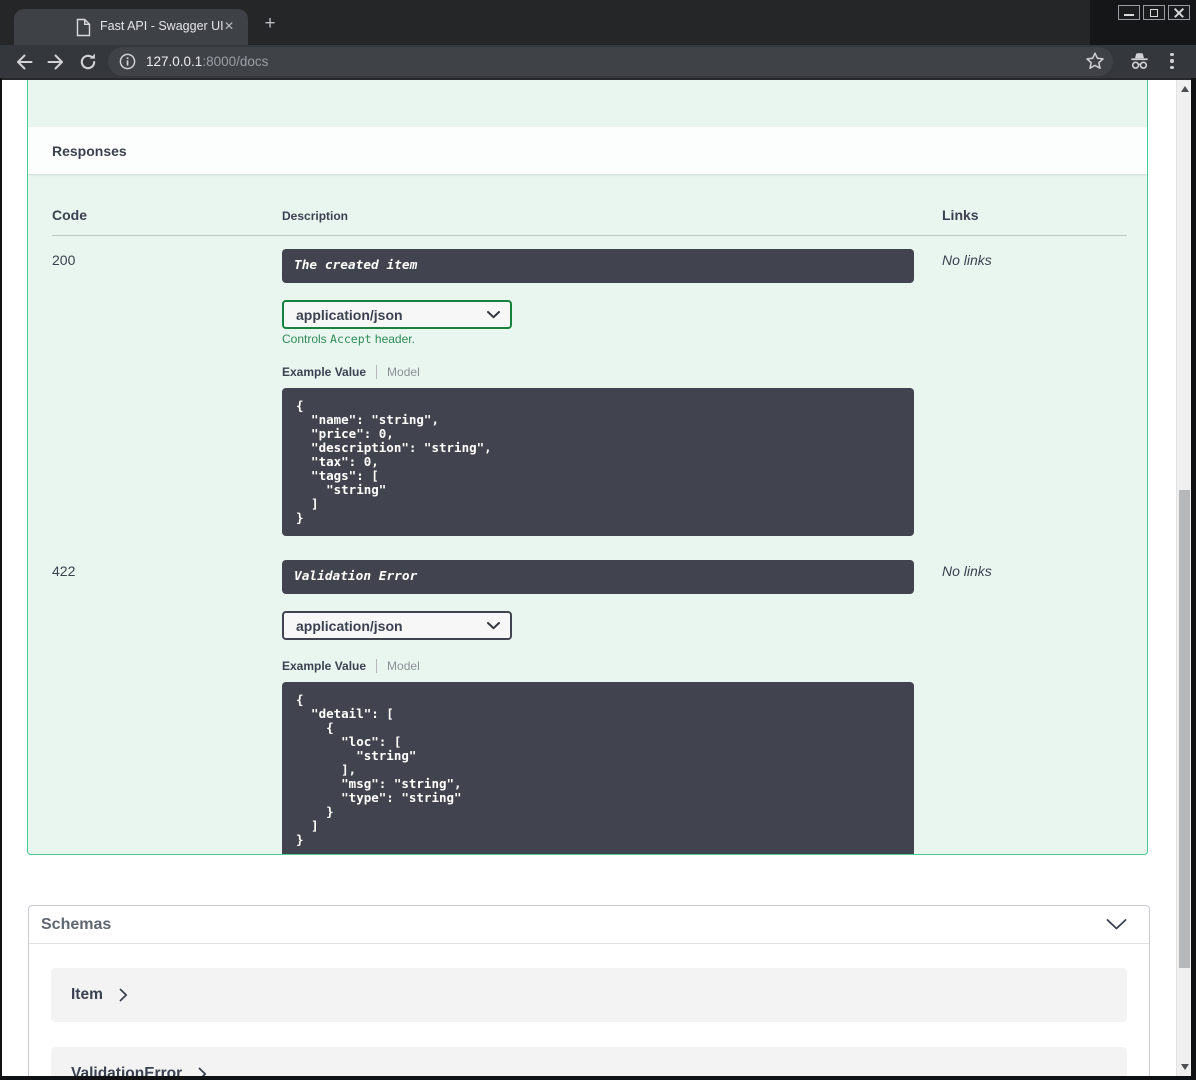 This screenshot has height=1080, width=1196. What do you see at coordinates (1139, 63) in the screenshot?
I see `incognito-avatar-icon` at bounding box center [1139, 63].